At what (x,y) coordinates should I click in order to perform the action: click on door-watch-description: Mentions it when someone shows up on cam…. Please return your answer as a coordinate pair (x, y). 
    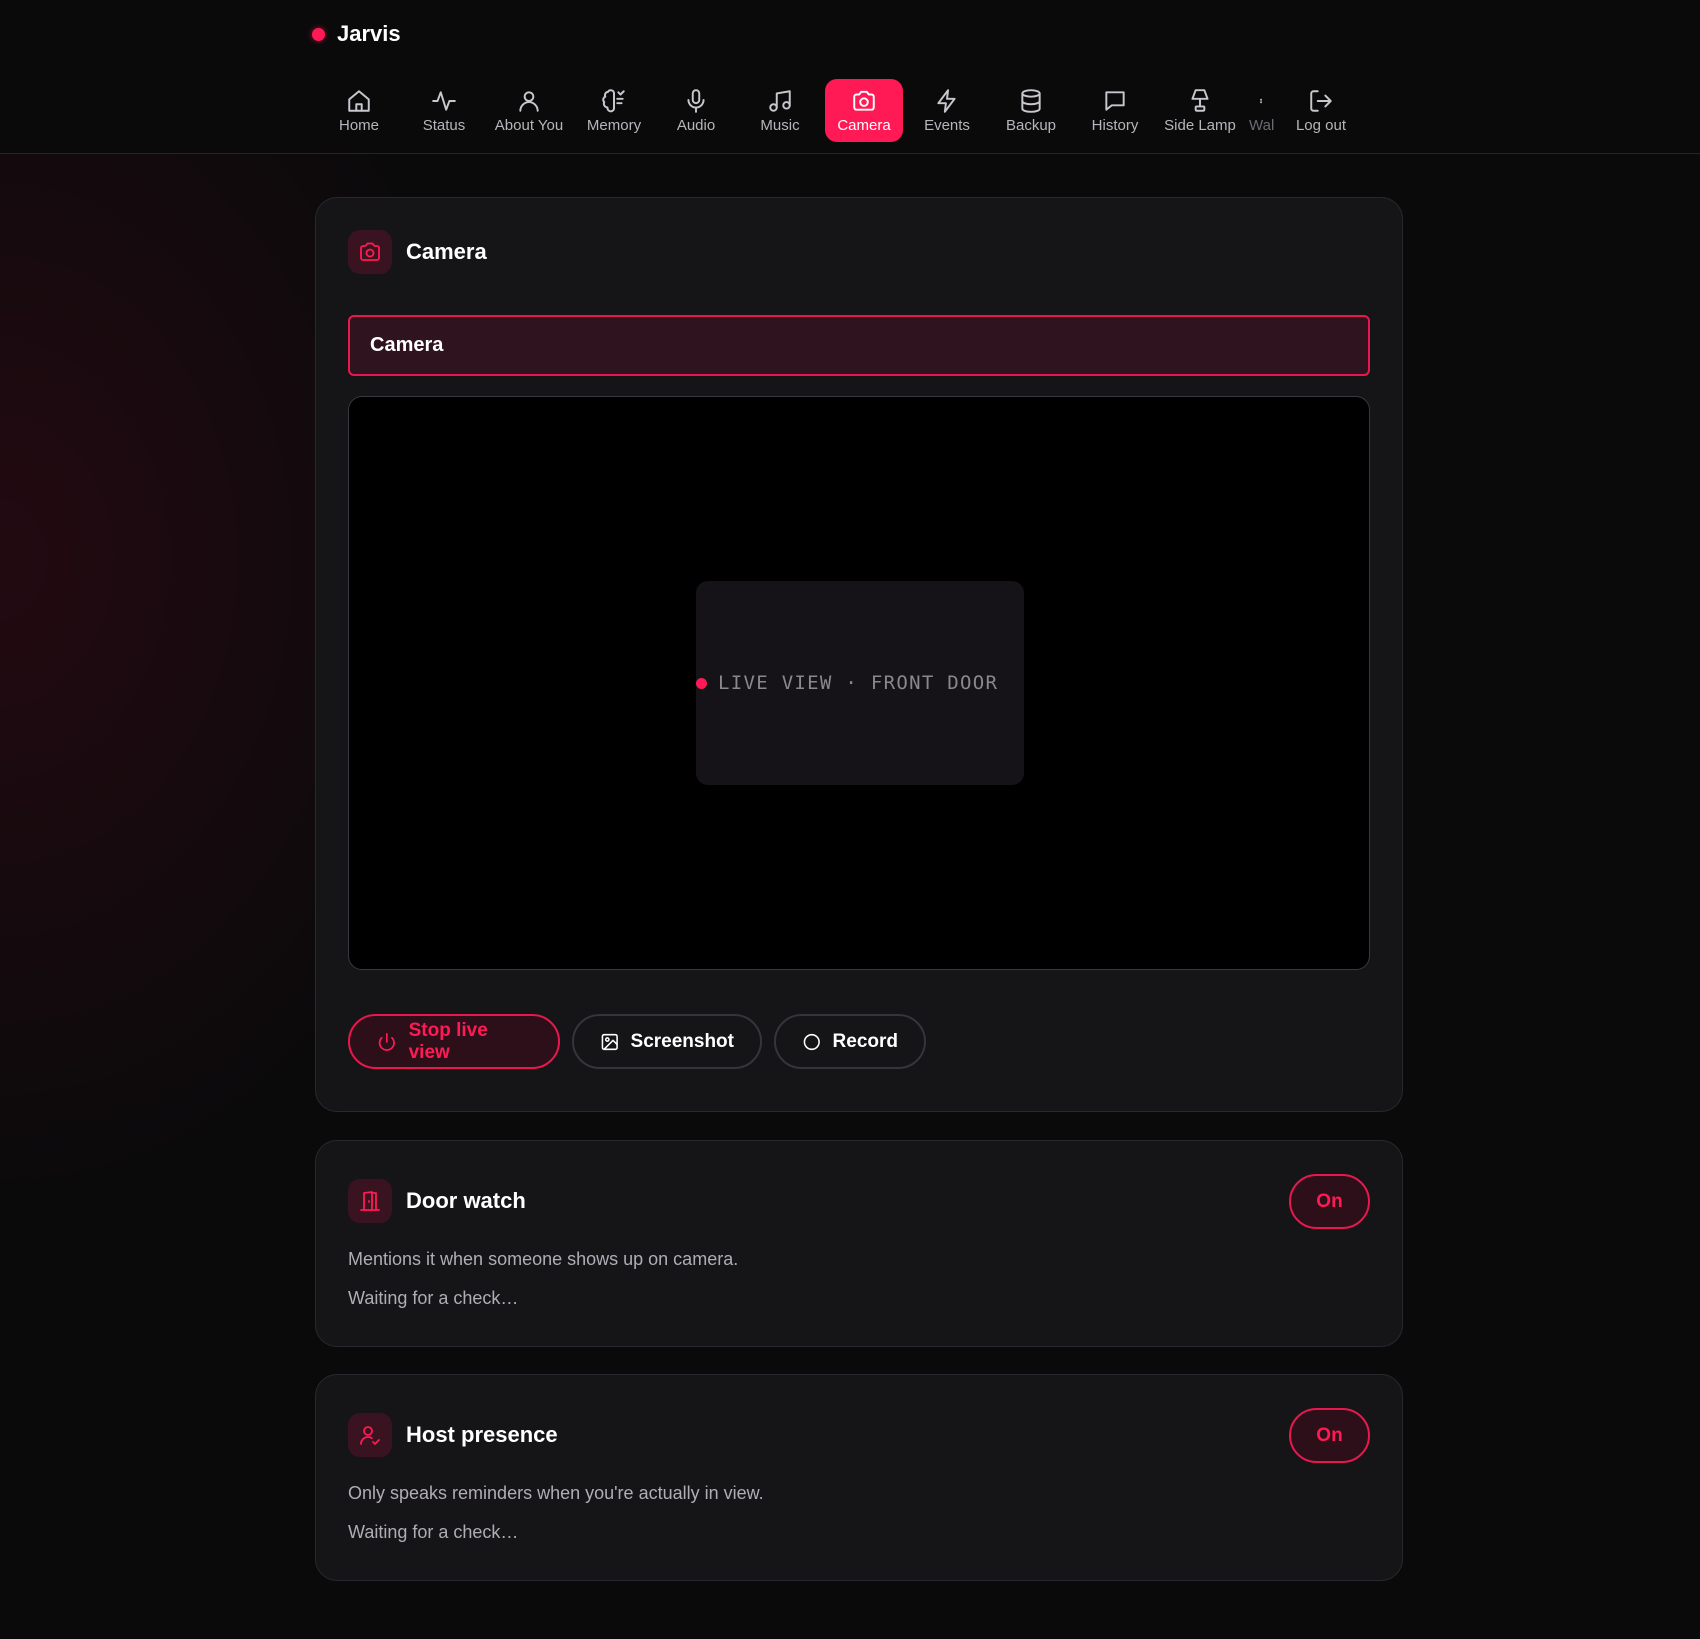
    Looking at the image, I should click on (543, 1259).